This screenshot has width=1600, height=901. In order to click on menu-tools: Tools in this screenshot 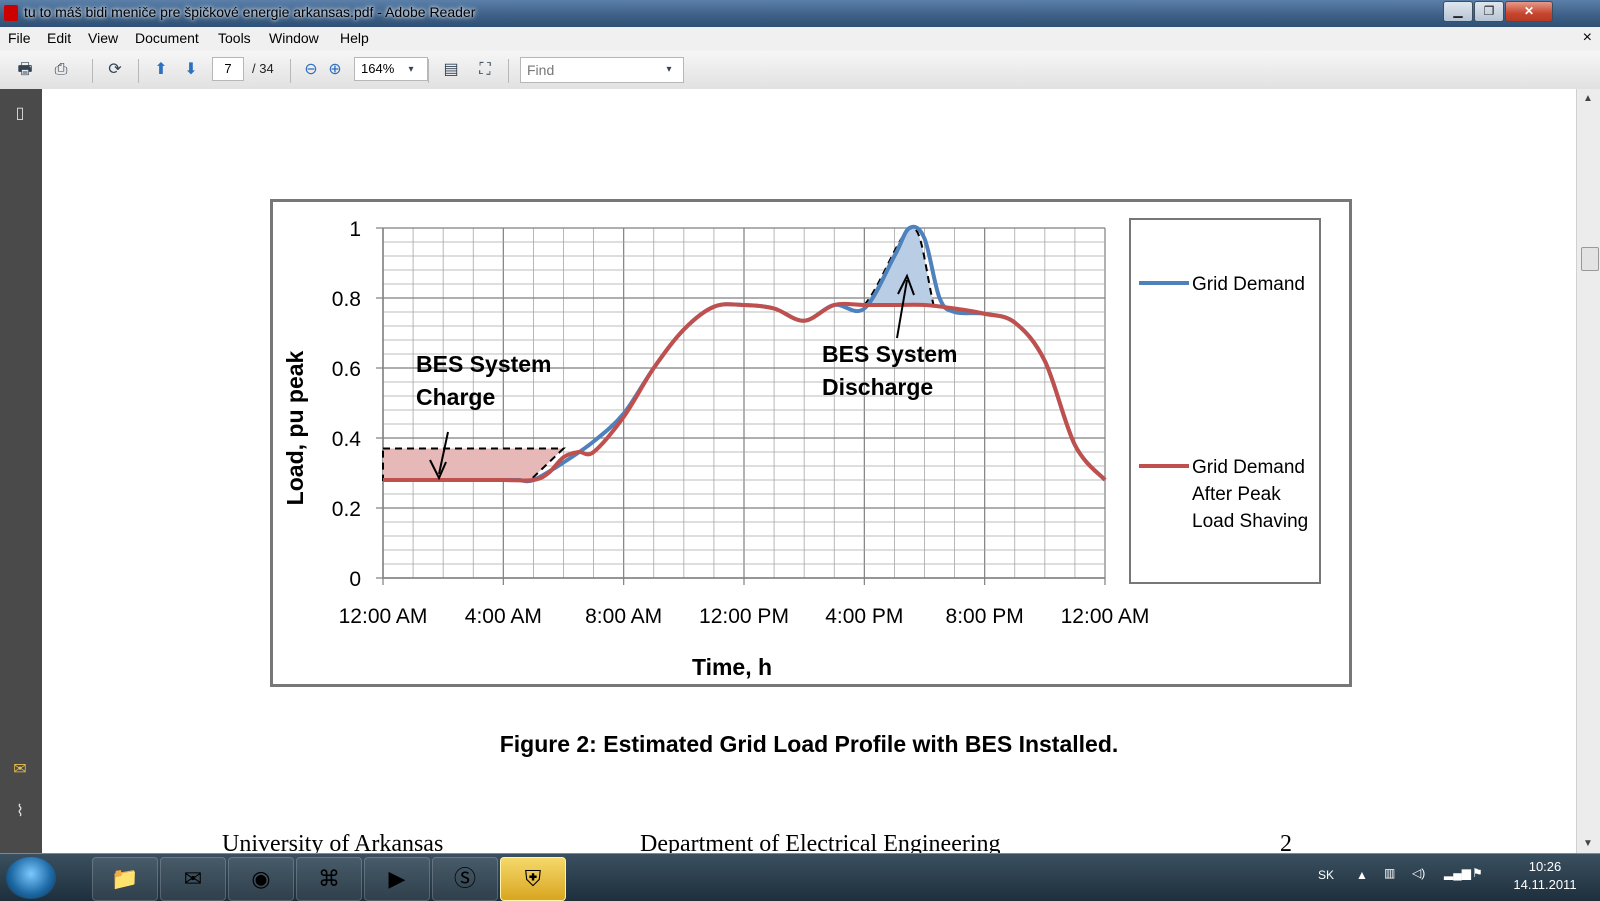, I will do `click(234, 38)`.